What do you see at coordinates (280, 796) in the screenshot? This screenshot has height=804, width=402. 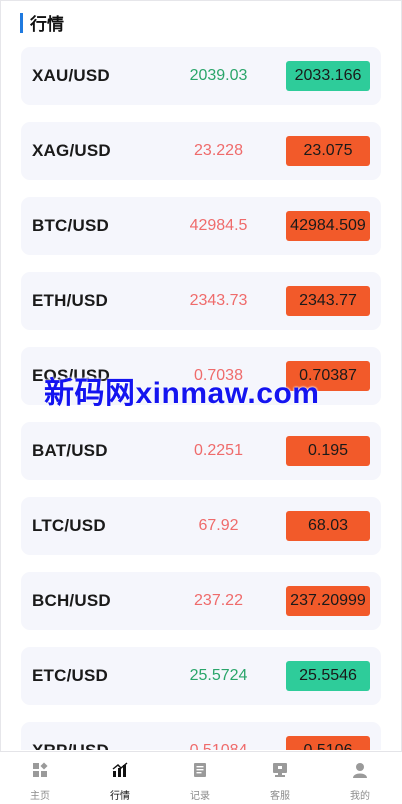 I see `tab-label: 客服` at bounding box center [280, 796].